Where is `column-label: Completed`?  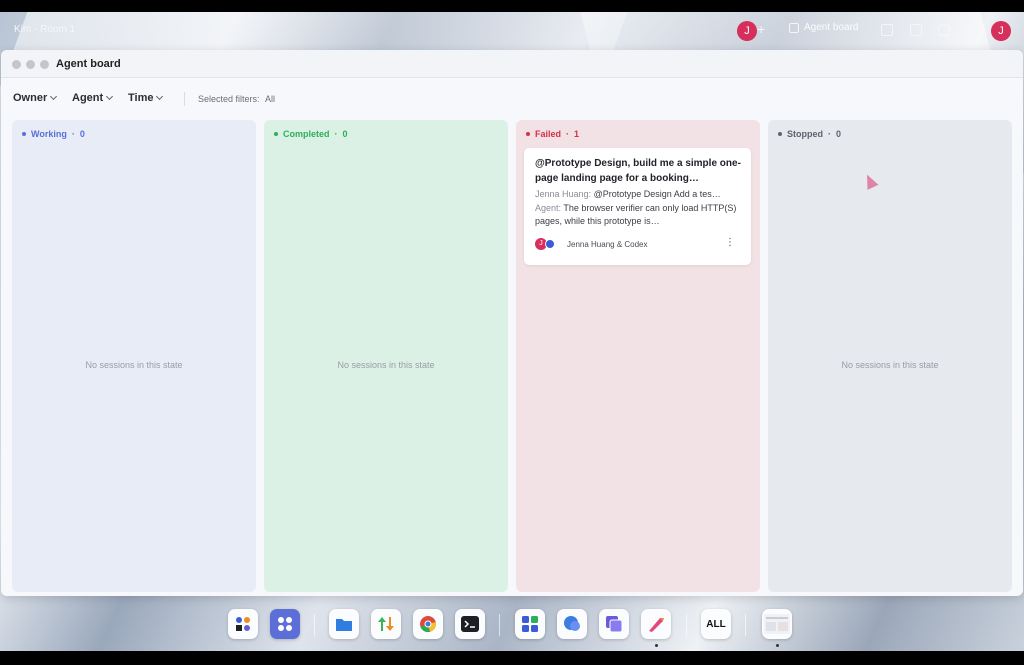
column-label: Completed is located at coordinates (306, 134).